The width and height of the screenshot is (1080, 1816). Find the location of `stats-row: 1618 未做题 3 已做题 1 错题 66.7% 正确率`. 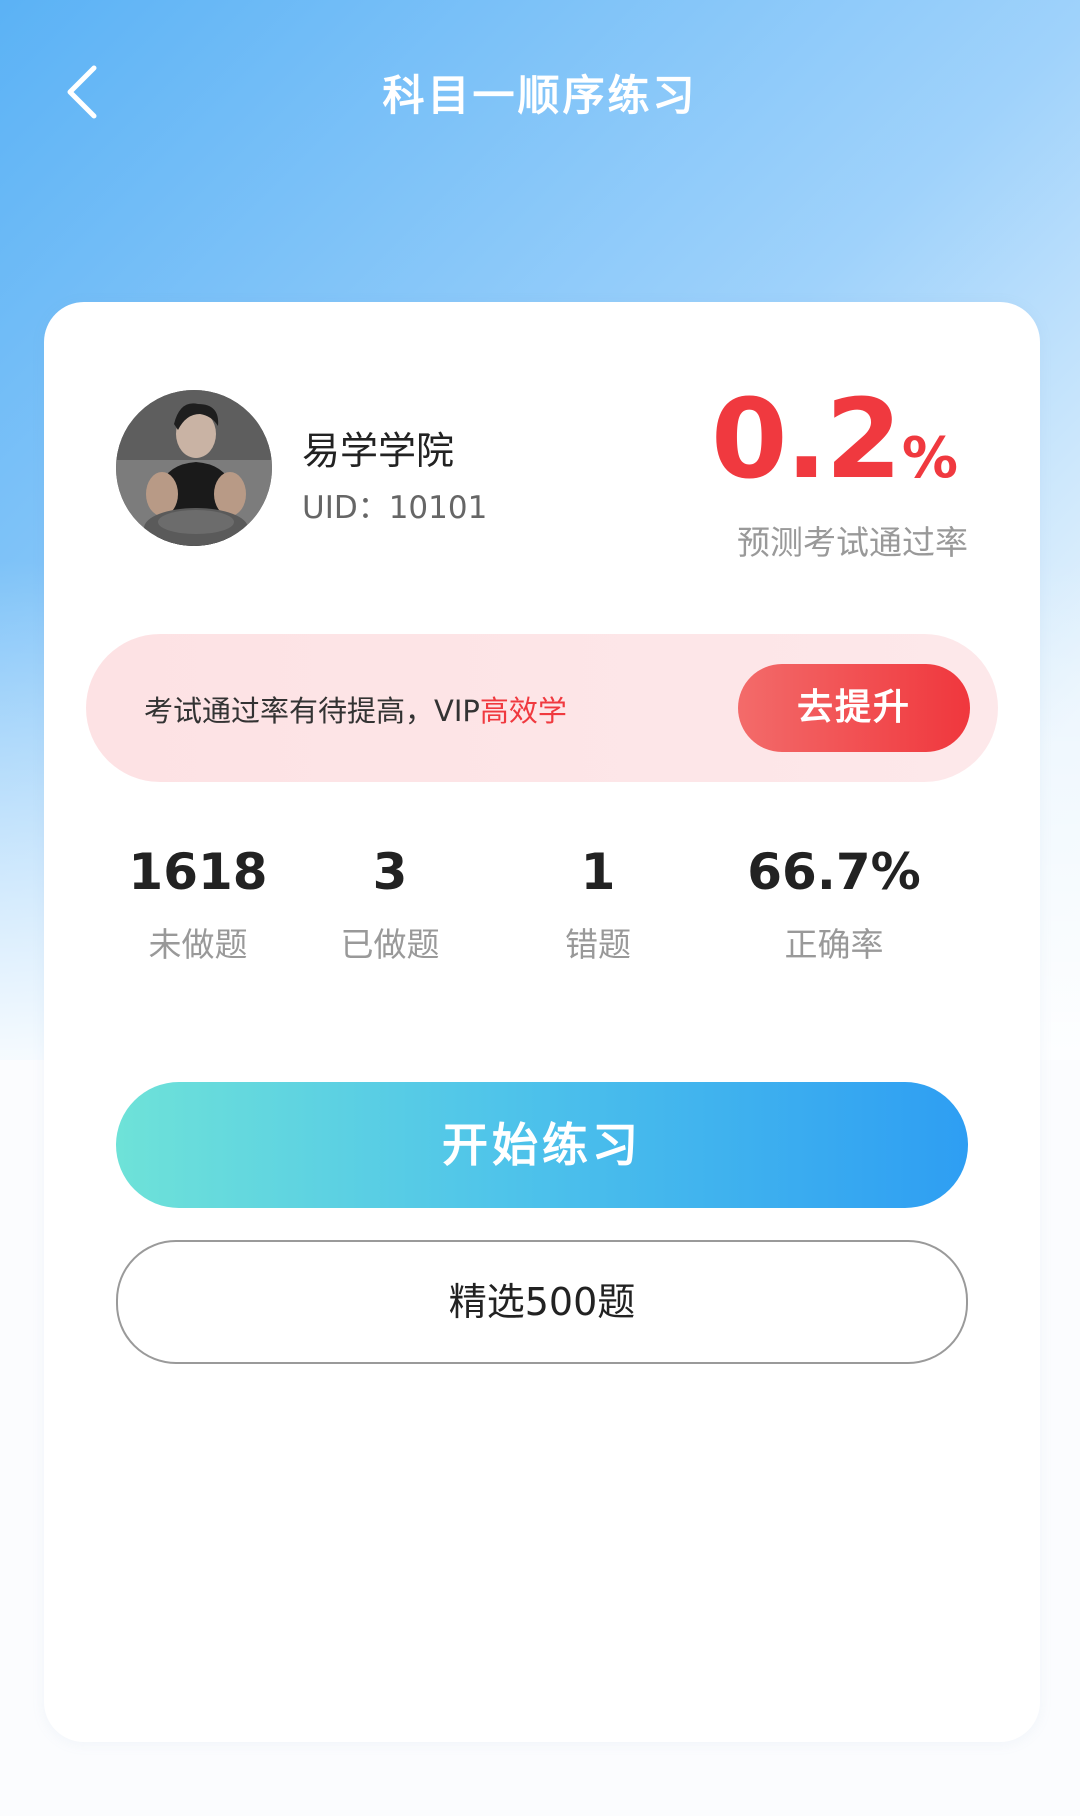

stats-row: 1618 未做题 3 已做题 1 错题 66.7% 正确率 is located at coordinates (542, 905).